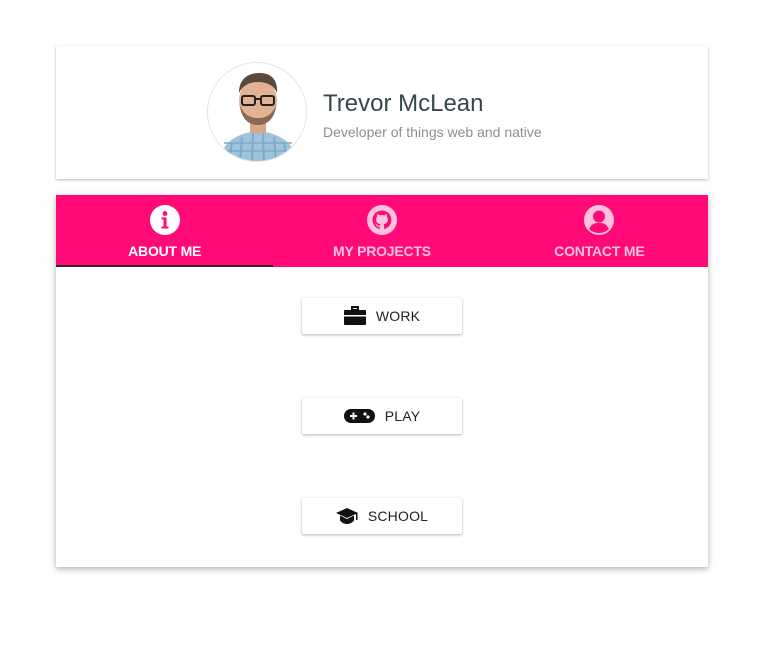 The width and height of the screenshot is (765, 662). What do you see at coordinates (398, 516) in the screenshot?
I see `school-button-label: SCHOOL` at bounding box center [398, 516].